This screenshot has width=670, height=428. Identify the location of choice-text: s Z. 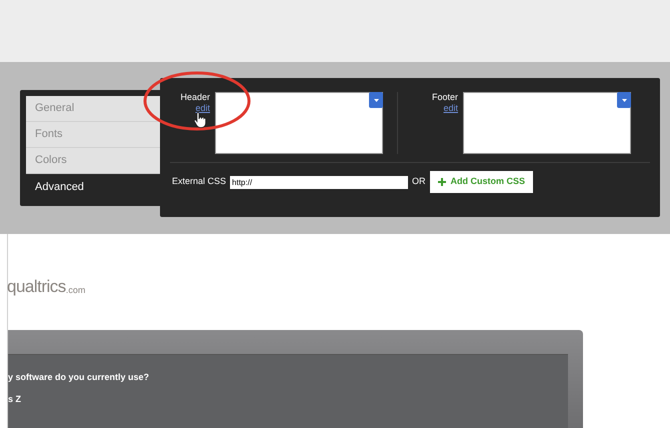
(15, 399).